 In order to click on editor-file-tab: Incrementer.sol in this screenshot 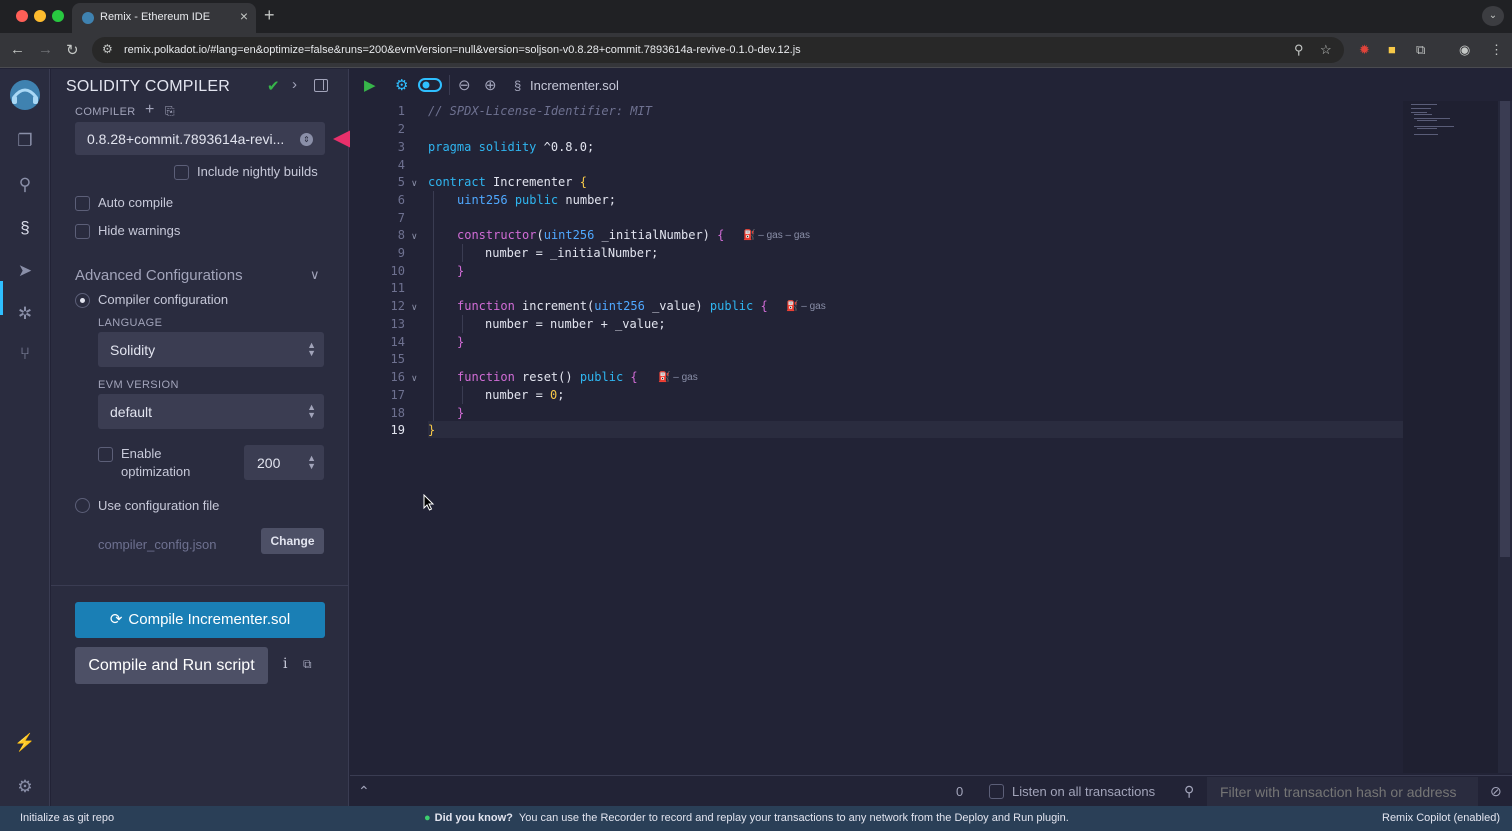, I will do `click(574, 85)`.